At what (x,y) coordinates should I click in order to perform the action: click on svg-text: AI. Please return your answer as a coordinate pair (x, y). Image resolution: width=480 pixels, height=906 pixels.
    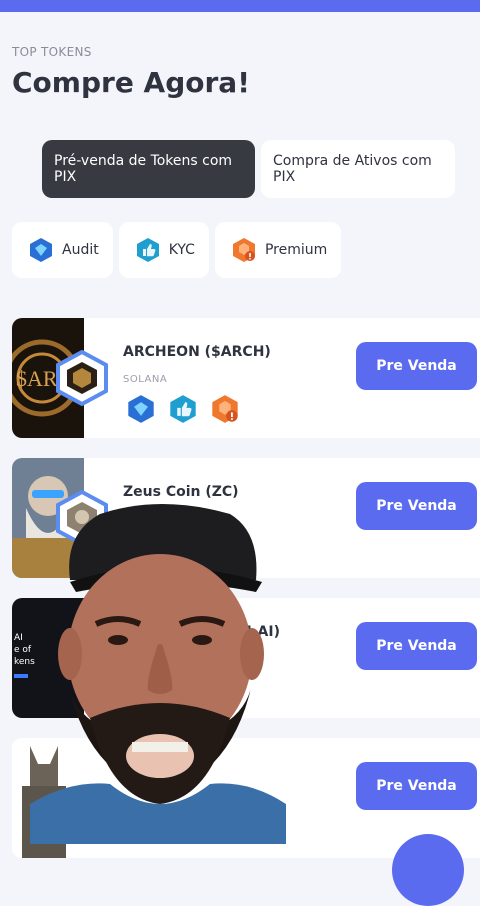
    Looking at the image, I should click on (18, 638).